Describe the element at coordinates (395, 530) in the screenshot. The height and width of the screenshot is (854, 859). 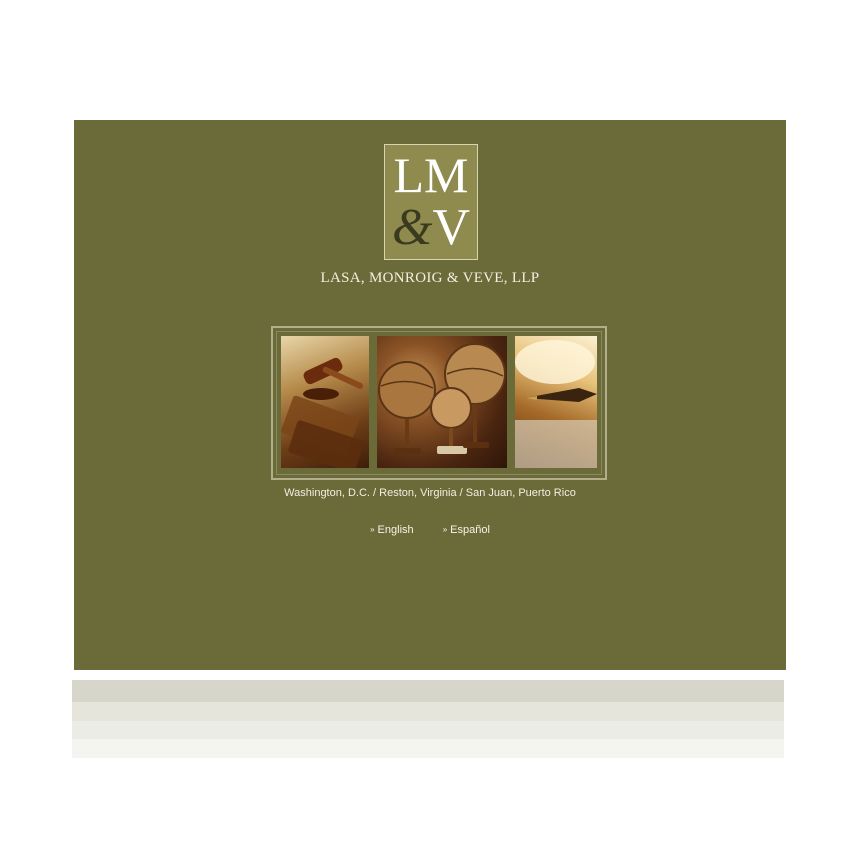
I see `english-link-label: English` at that location.